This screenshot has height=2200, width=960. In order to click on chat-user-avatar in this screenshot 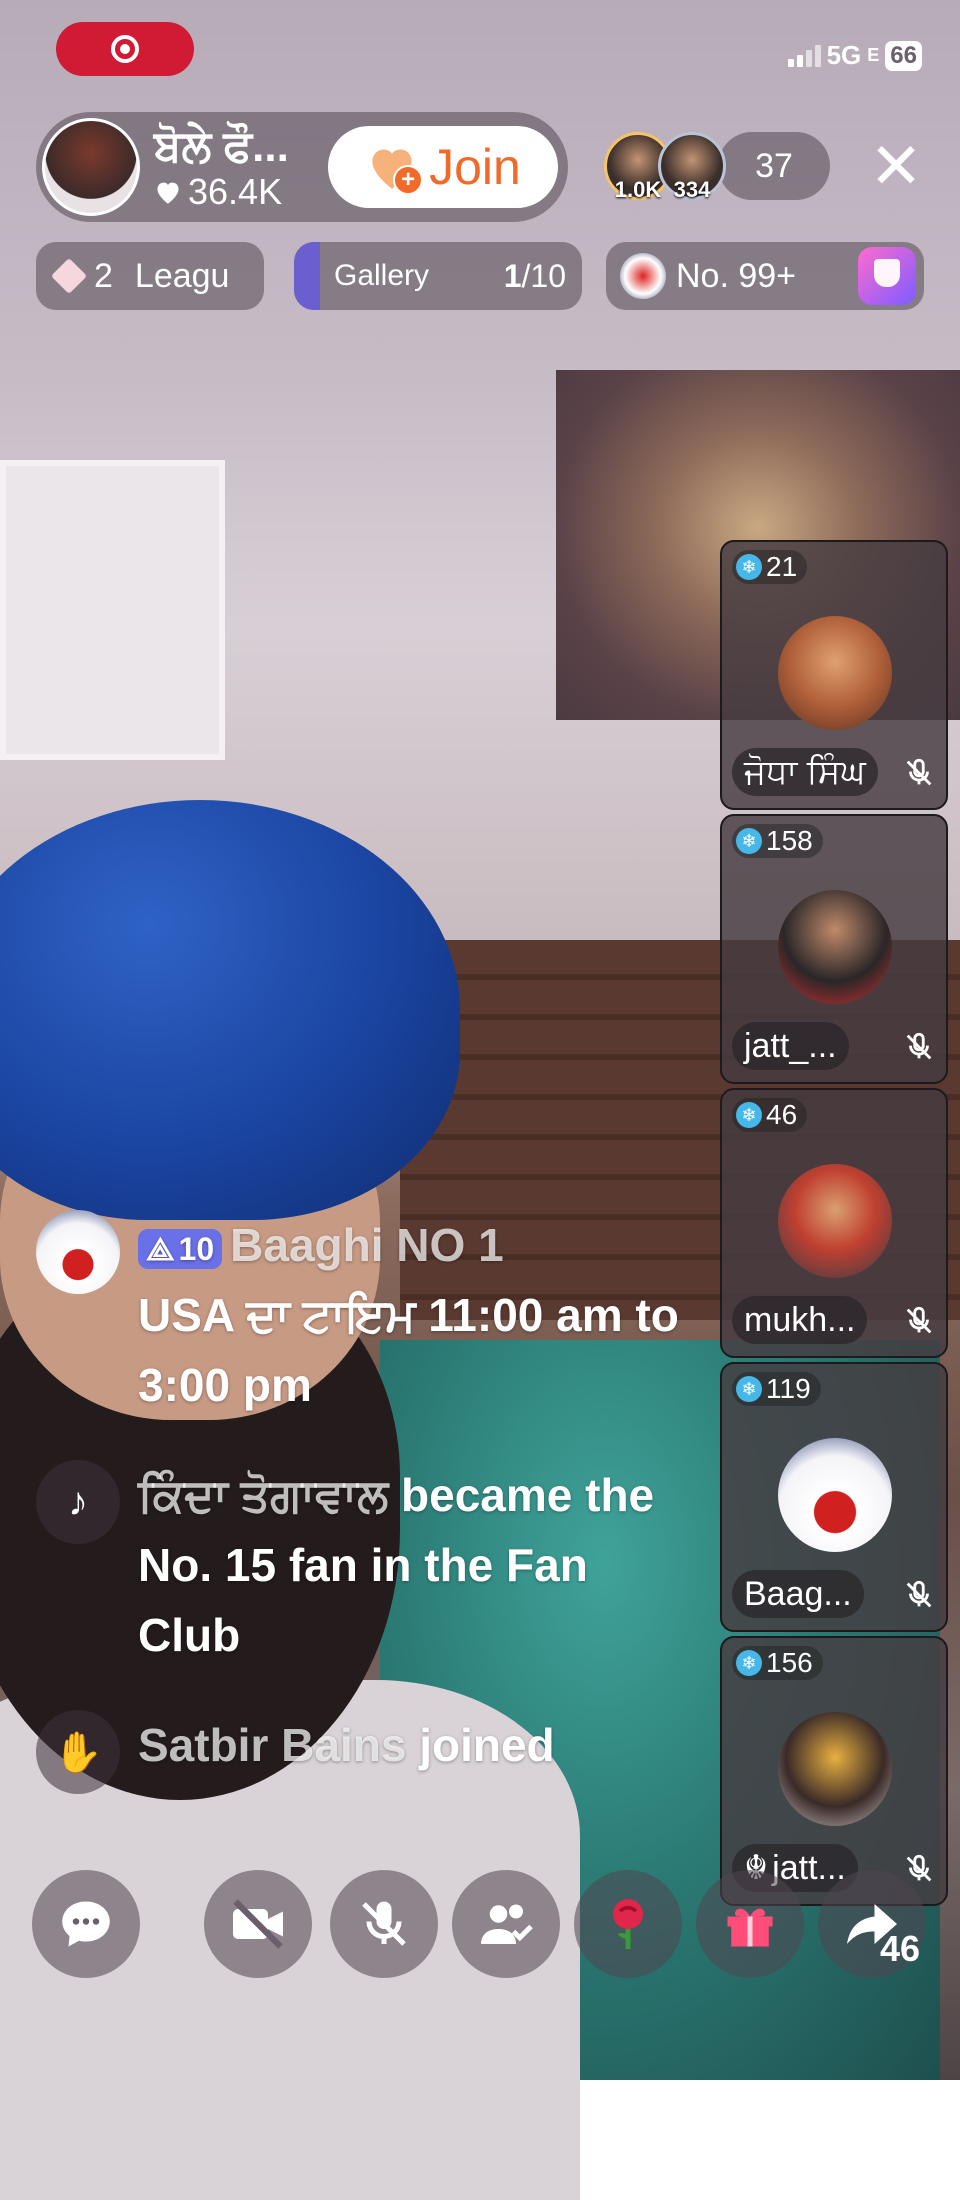, I will do `click(78, 1252)`.